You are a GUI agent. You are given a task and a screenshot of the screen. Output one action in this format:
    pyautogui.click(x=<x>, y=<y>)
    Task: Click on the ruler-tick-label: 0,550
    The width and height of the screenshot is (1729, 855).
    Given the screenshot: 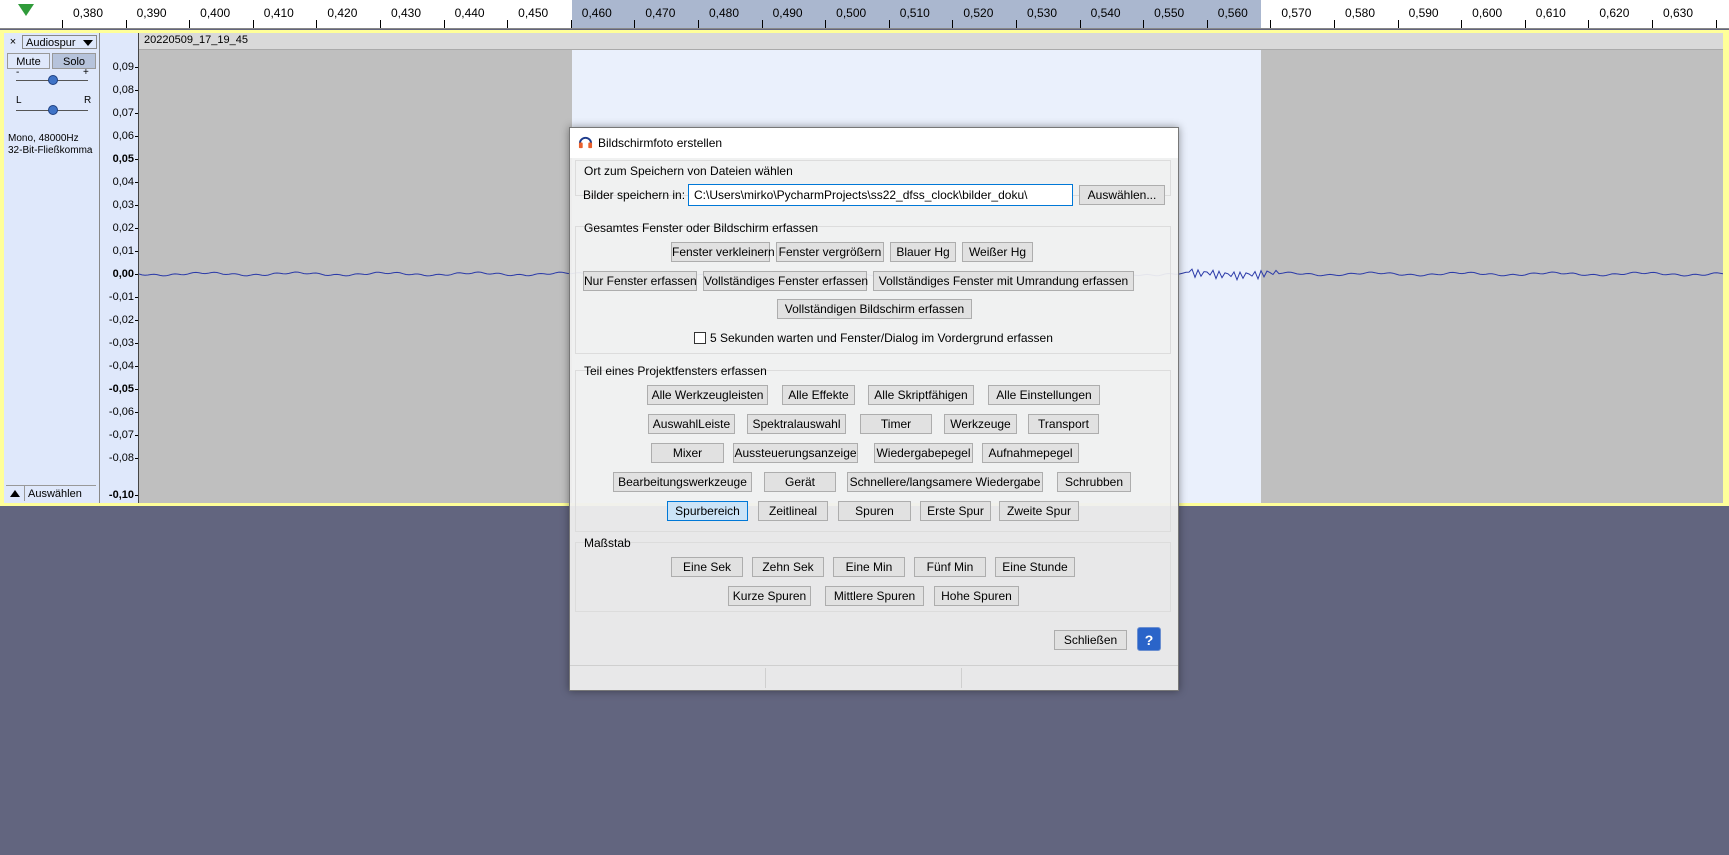 What is the action you would take?
    pyautogui.click(x=1169, y=13)
    